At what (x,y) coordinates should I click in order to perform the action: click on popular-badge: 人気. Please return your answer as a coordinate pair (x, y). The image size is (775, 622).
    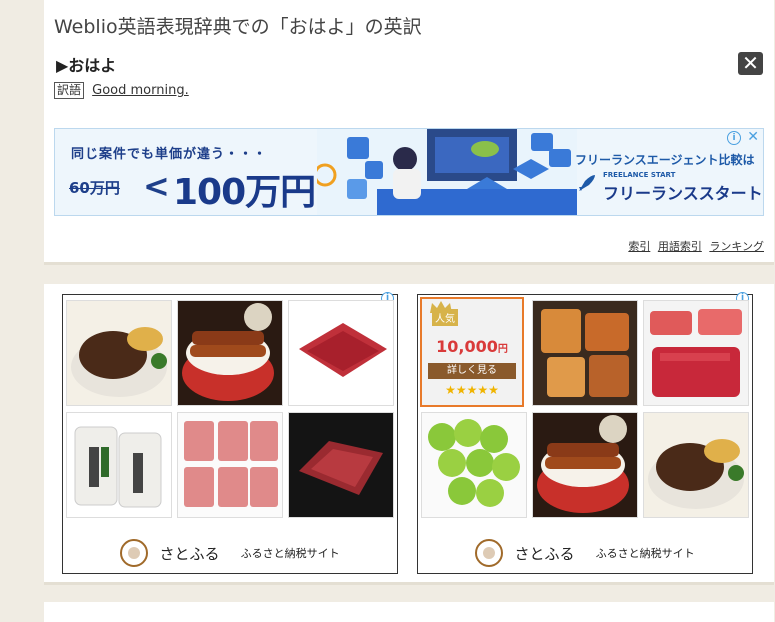
    Looking at the image, I should click on (445, 317).